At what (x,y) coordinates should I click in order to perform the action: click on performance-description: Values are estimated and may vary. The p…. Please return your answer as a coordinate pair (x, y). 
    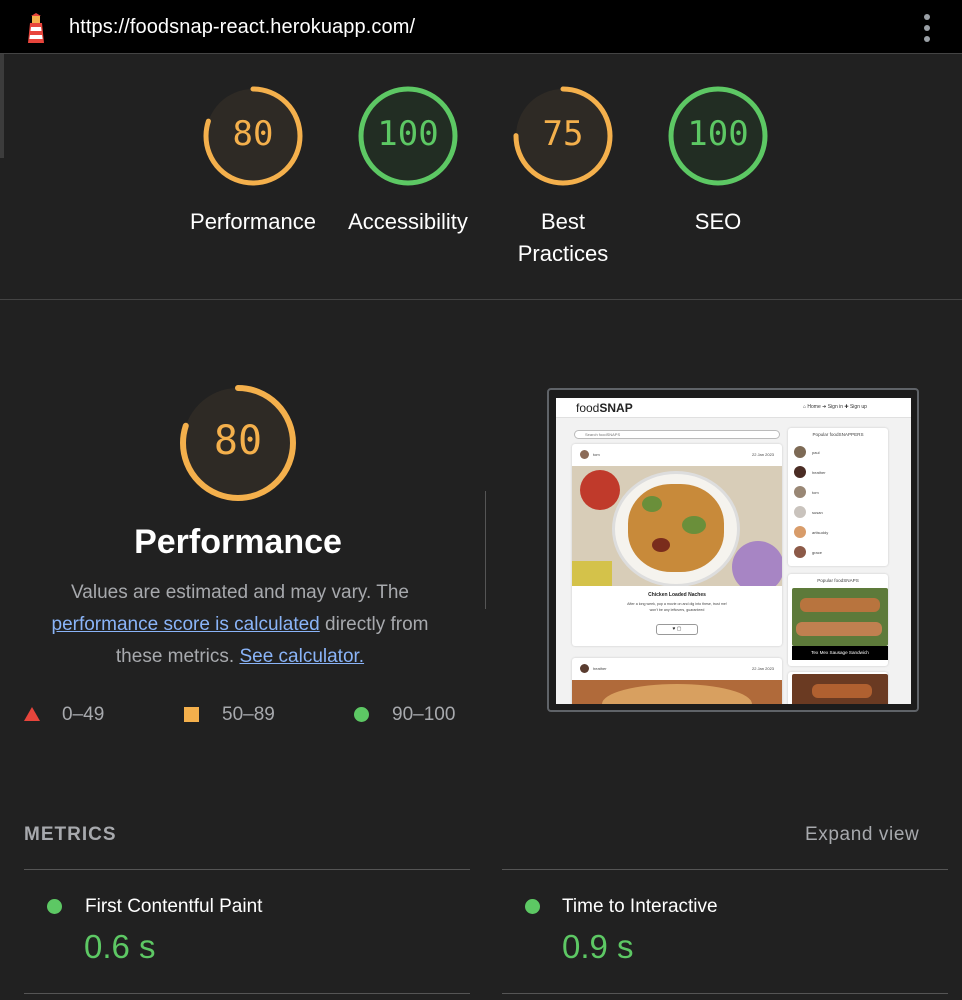
    Looking at the image, I should click on (240, 625).